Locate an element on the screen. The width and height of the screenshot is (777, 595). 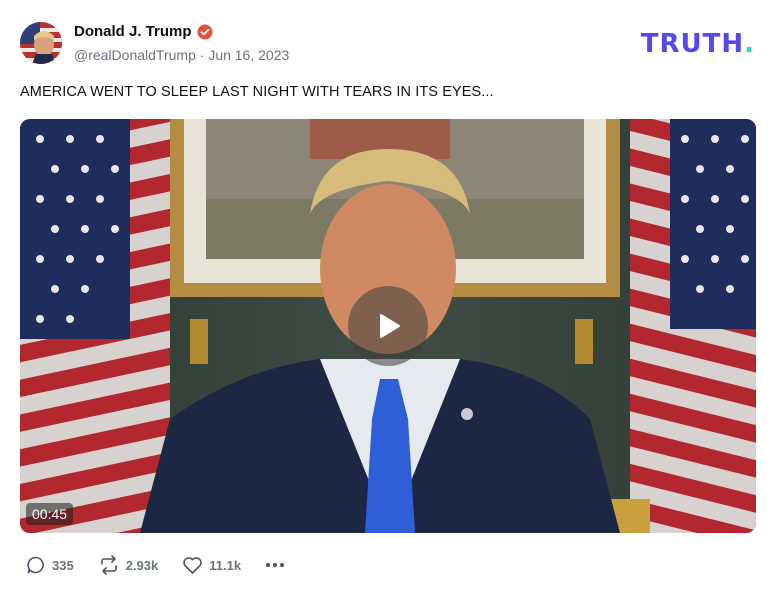
ellipsis-icon is located at coordinates (275, 565).